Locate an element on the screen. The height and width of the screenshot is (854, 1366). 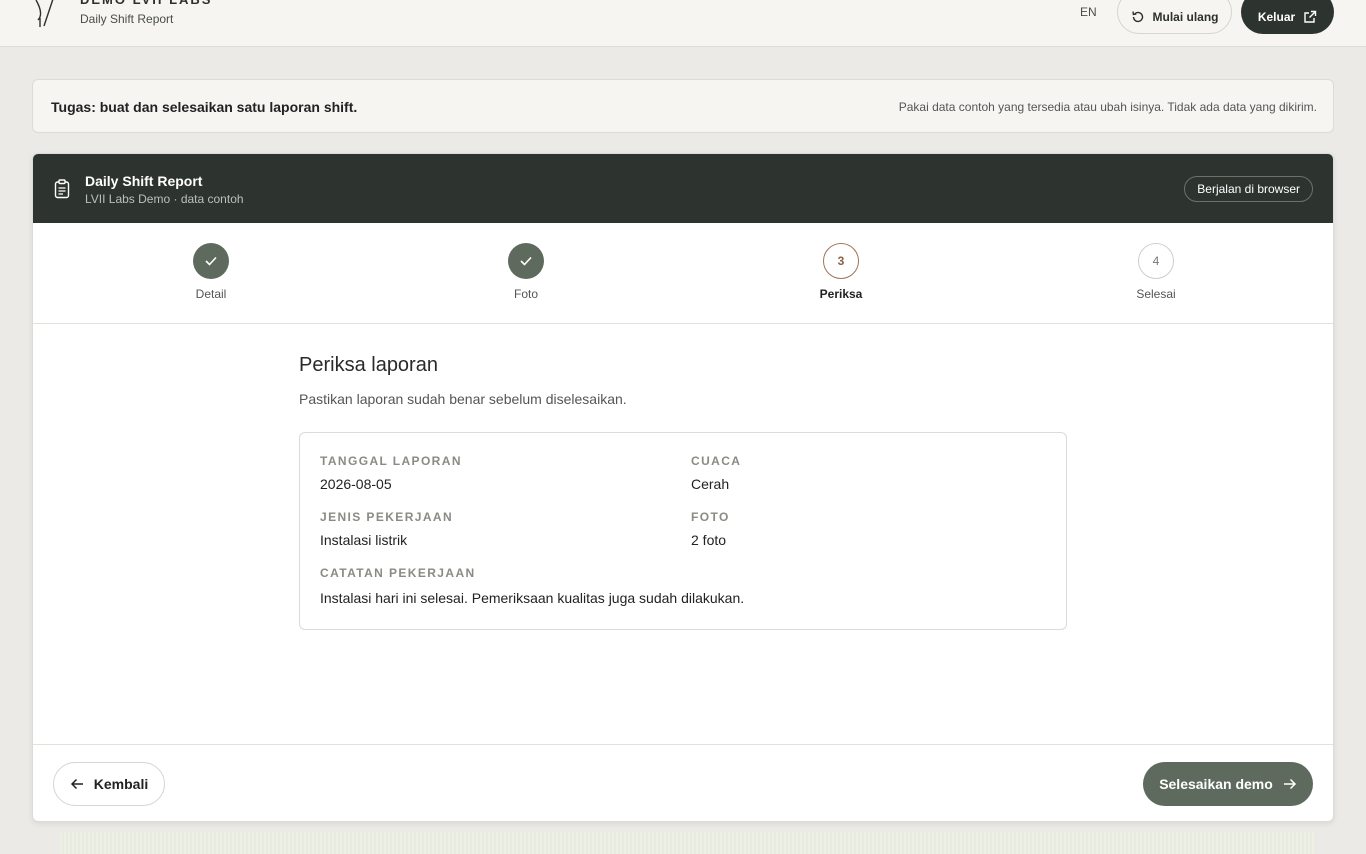
background-strip is located at coordinates (687, 843).